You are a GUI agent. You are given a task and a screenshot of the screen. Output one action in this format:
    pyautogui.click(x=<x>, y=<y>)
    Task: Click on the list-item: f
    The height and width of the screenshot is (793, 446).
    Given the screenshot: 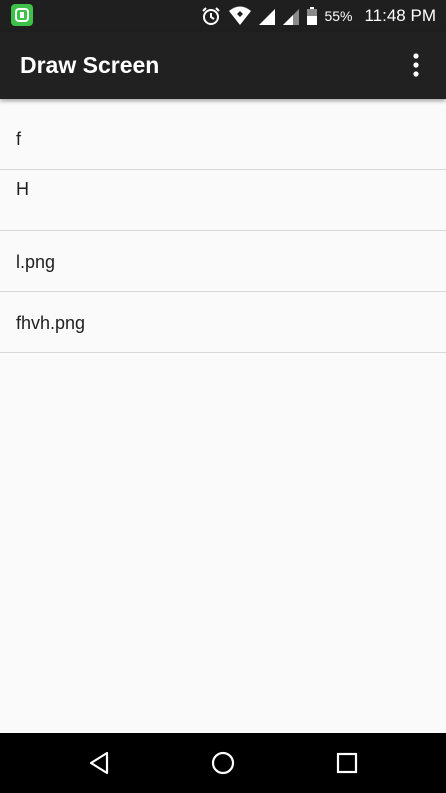 What is the action you would take?
    pyautogui.click(x=223, y=134)
    